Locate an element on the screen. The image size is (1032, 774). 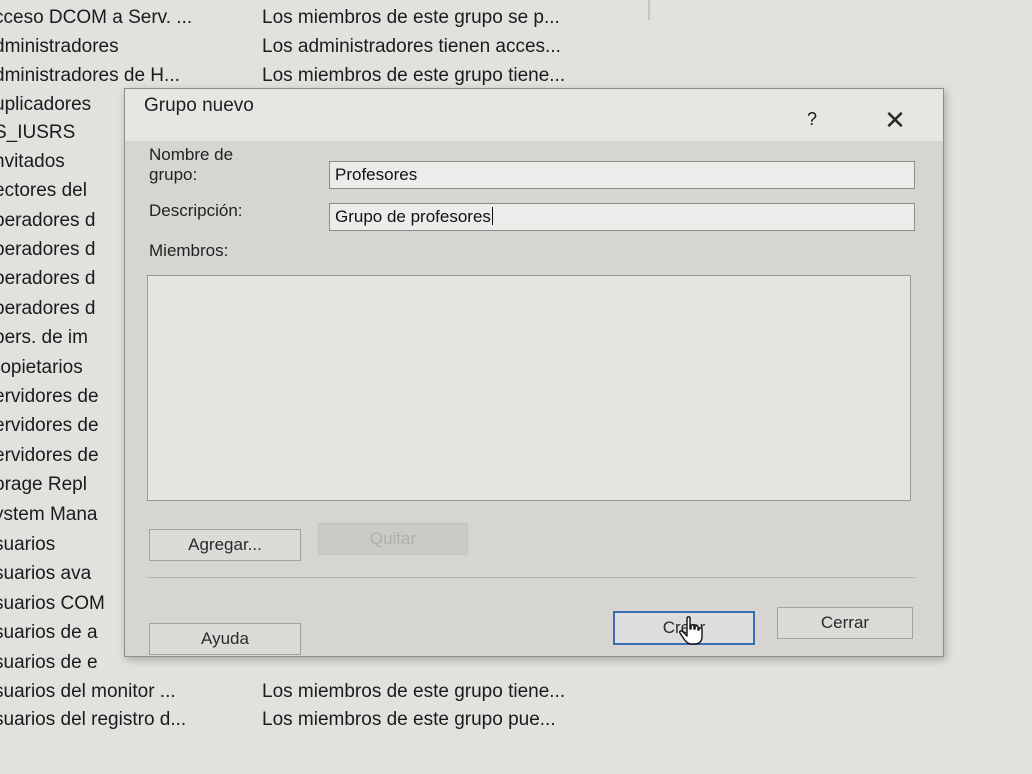
dialog-title: Grupo nuevo is located at coordinates (199, 105).